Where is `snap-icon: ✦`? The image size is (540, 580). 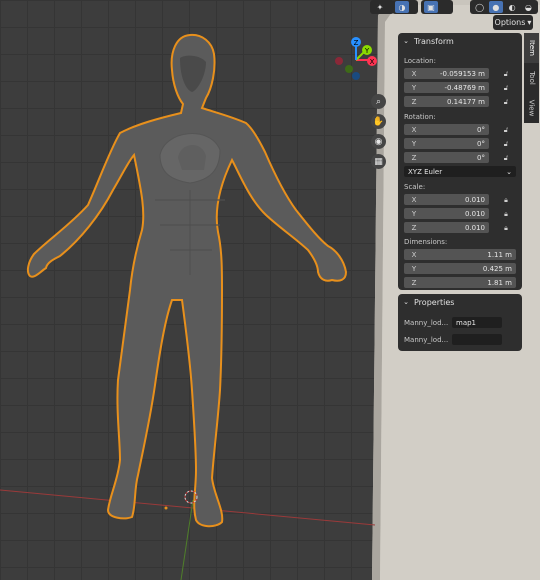 snap-icon: ✦ is located at coordinates (380, 7).